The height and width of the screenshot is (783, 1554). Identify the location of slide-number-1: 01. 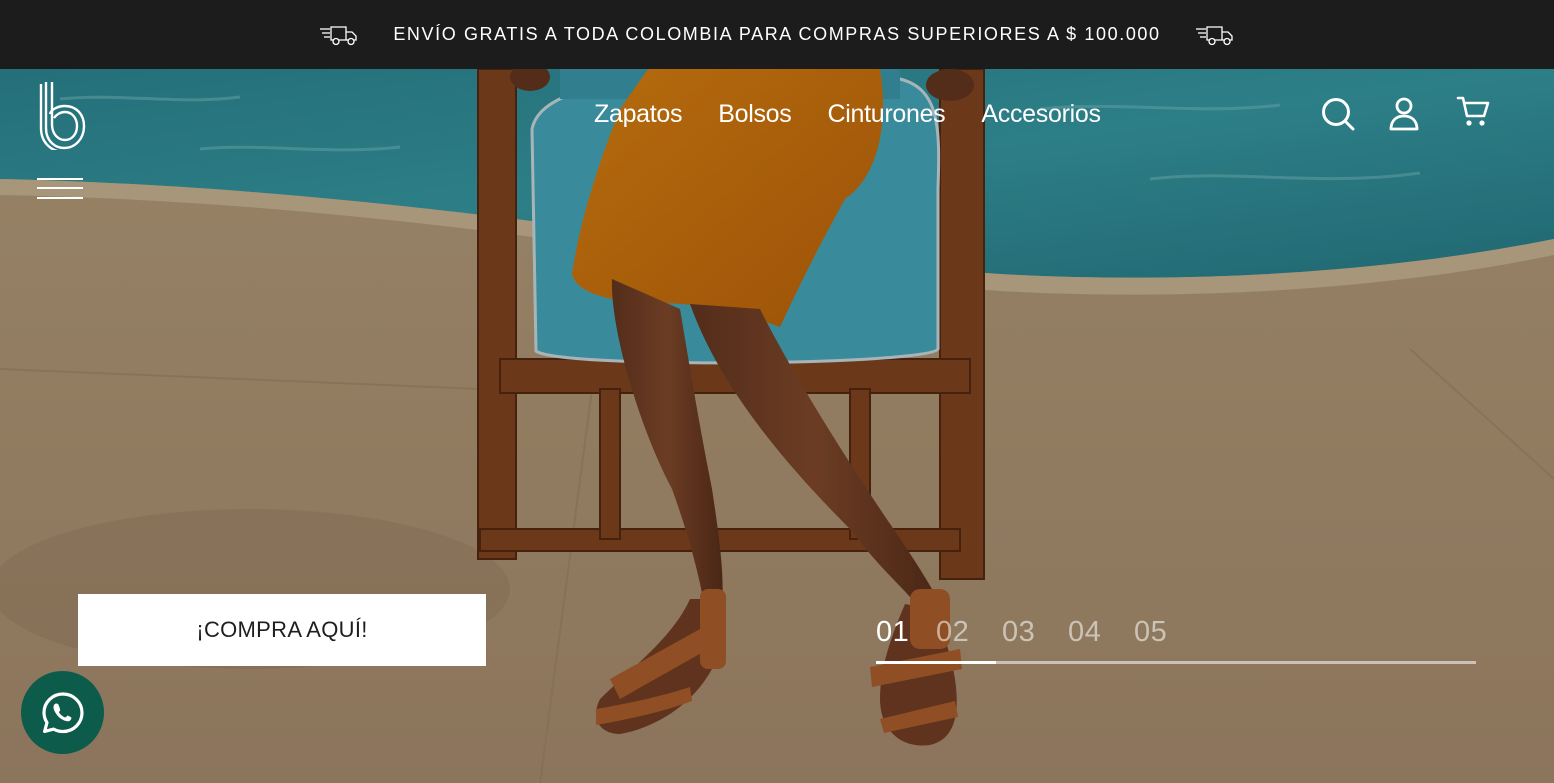
(906, 632).